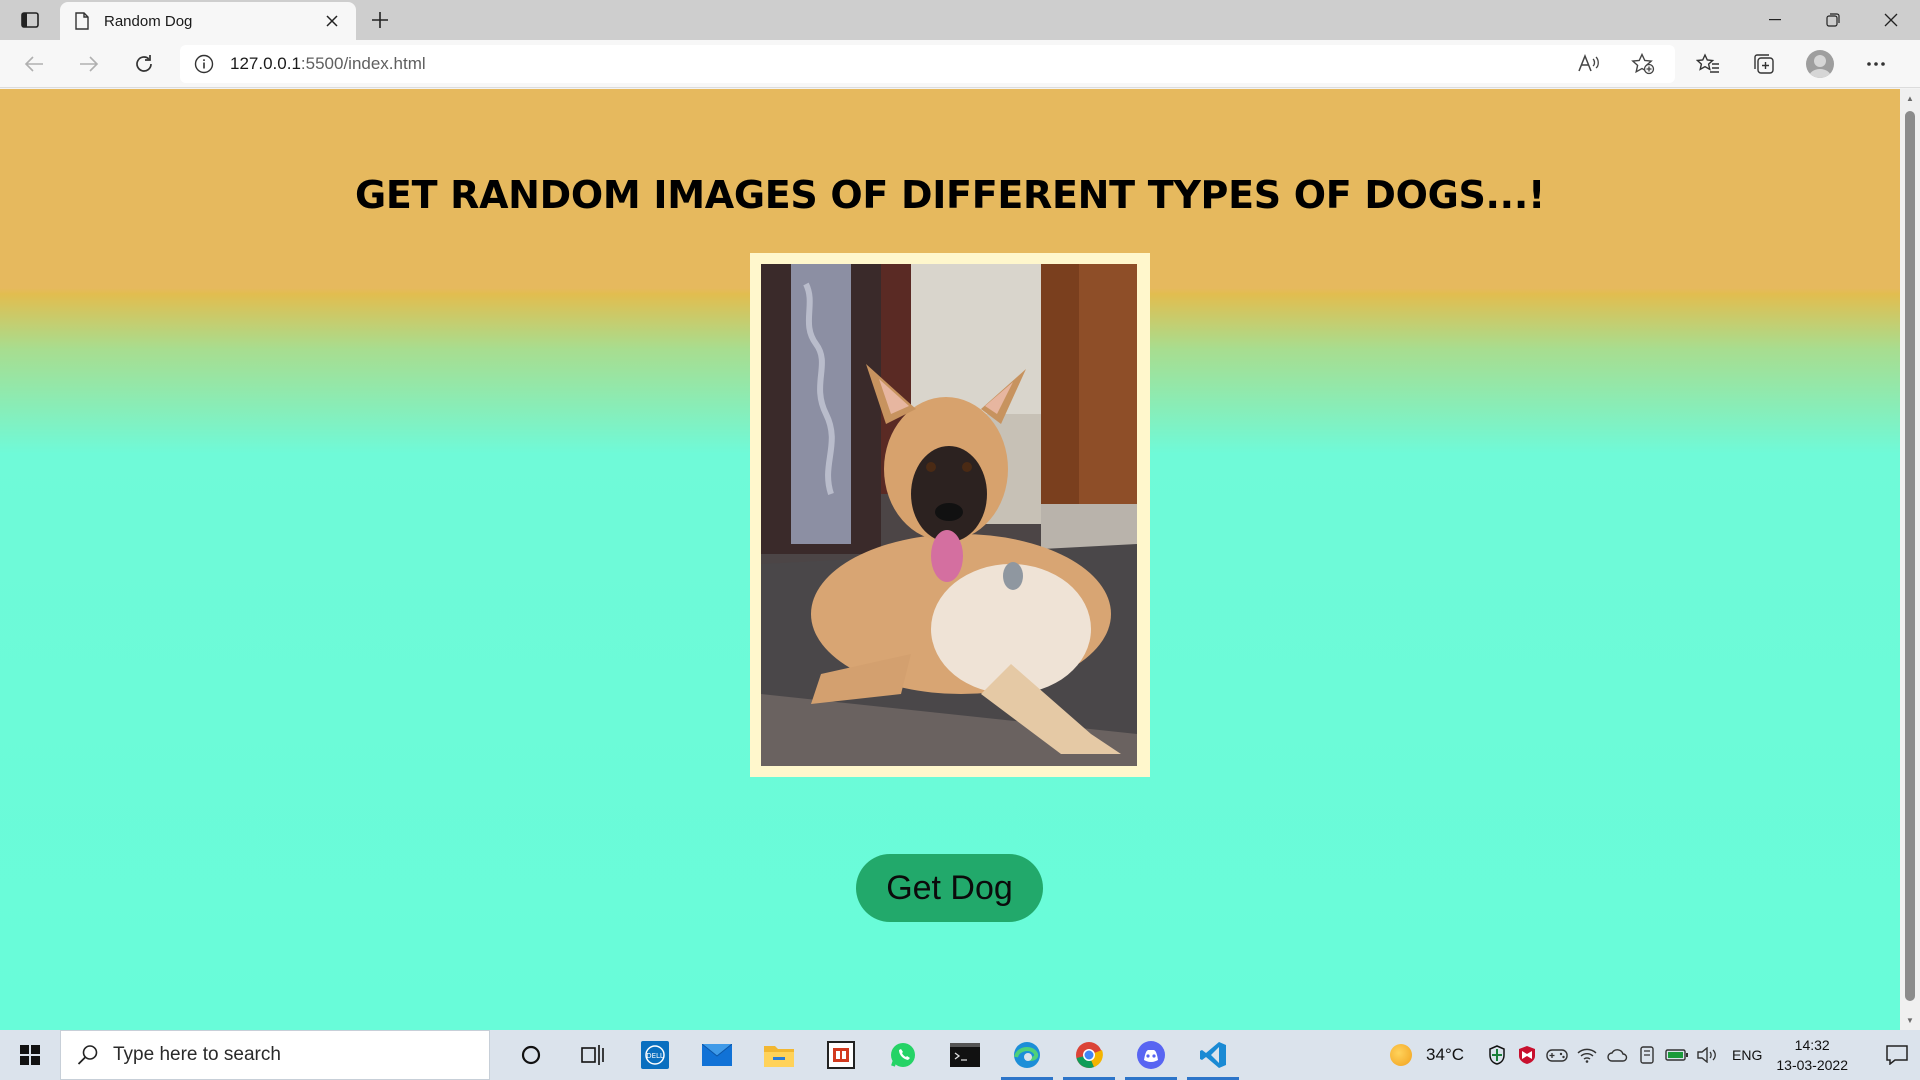 The width and height of the screenshot is (1920, 1080). I want to click on tab-actions-icon, so click(30, 20).